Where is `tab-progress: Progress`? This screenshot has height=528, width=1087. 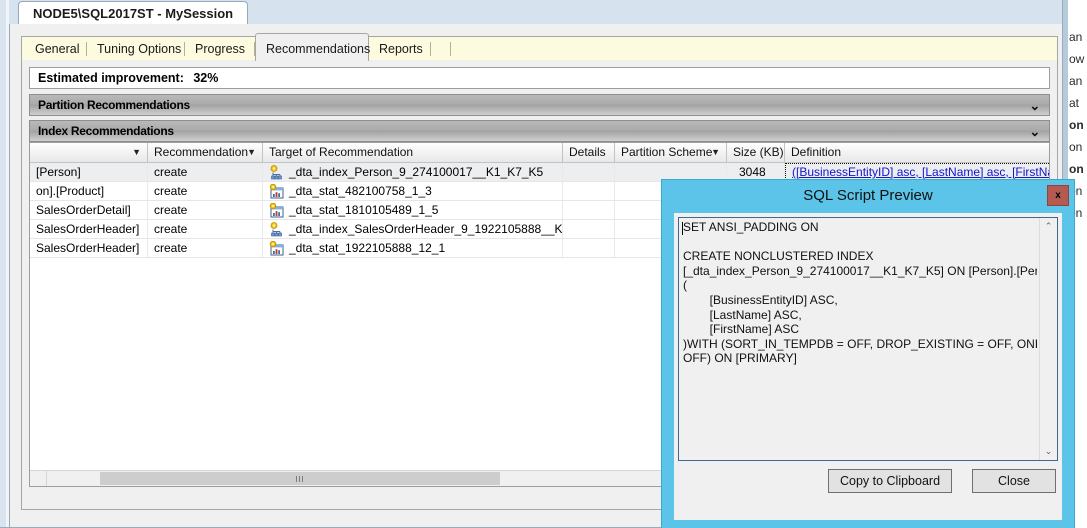 tab-progress: Progress is located at coordinates (220, 49).